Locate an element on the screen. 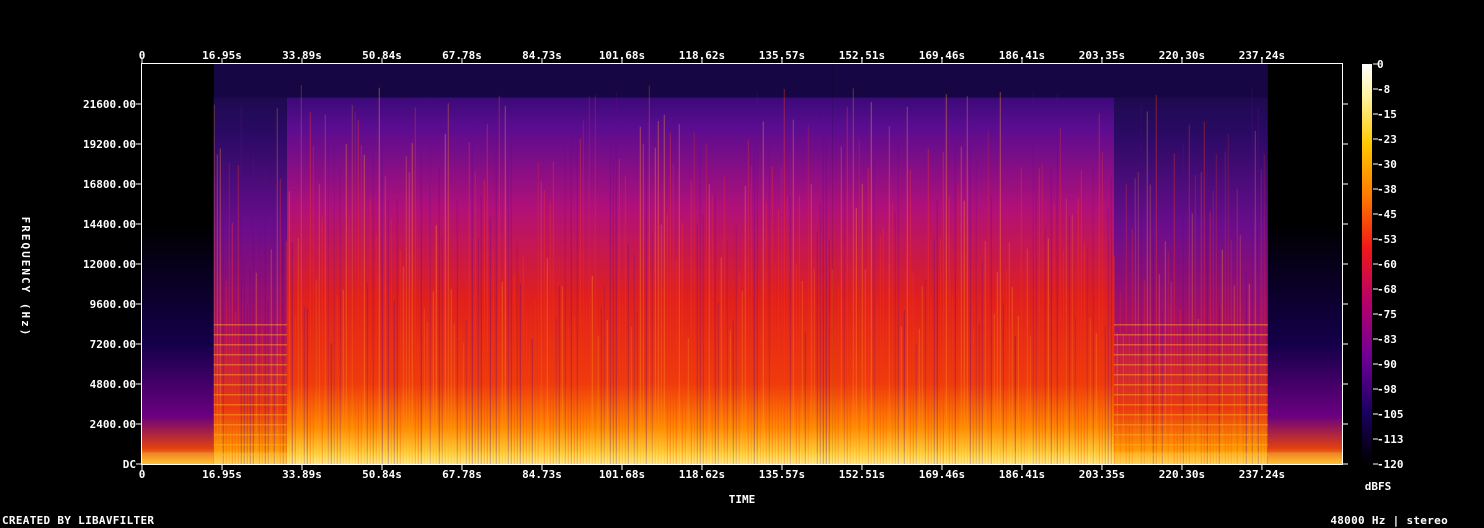  y-tick-label: 14400.00 is located at coordinates (109, 224).